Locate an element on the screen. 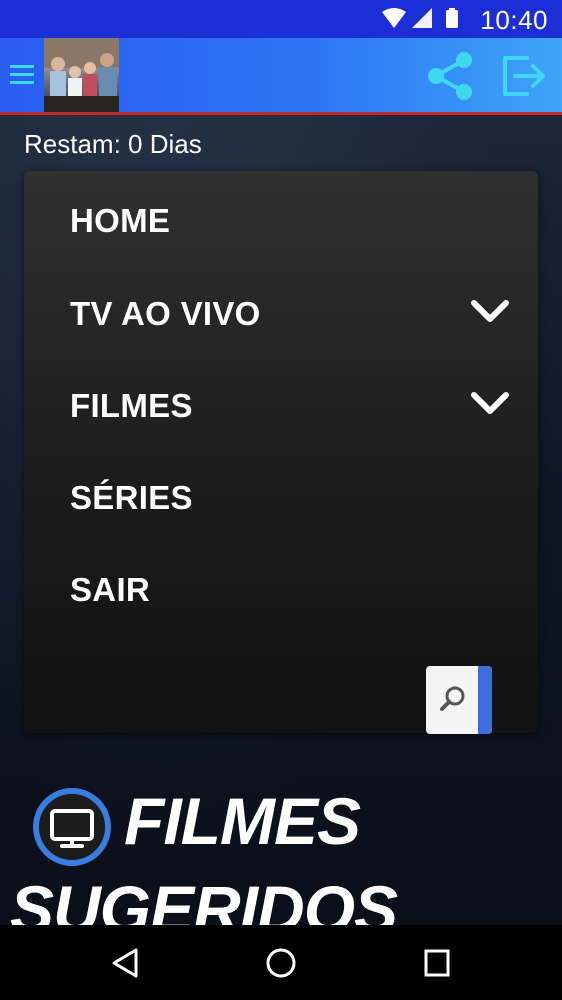 This screenshot has width=562, height=1000. family-thumbnail is located at coordinates (81, 75).